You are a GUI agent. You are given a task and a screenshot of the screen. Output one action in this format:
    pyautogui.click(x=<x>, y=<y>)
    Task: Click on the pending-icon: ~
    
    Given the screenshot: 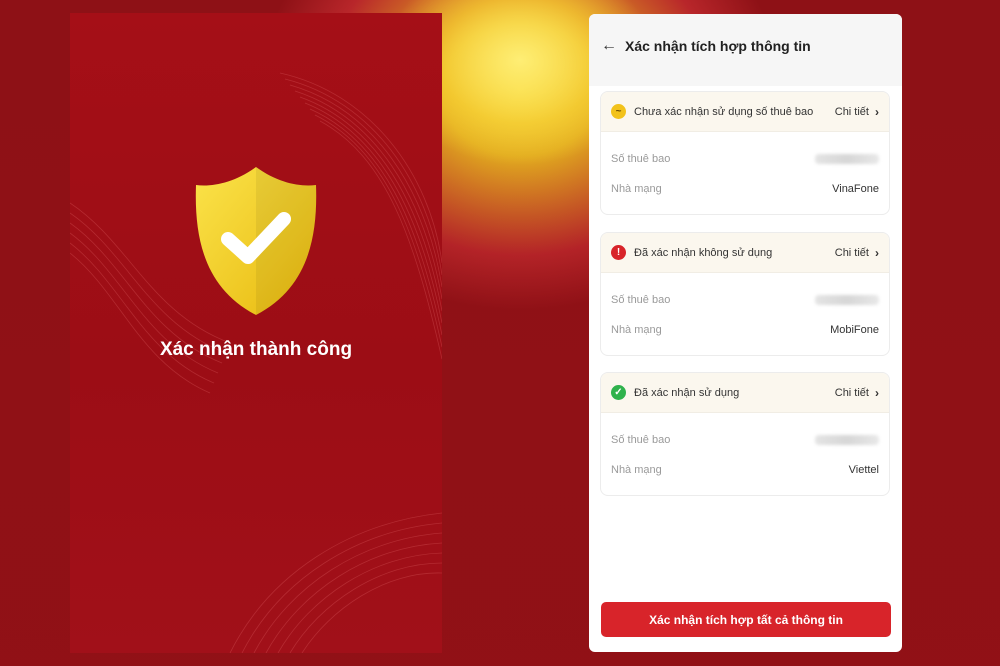 What is the action you would take?
    pyautogui.click(x=618, y=111)
    